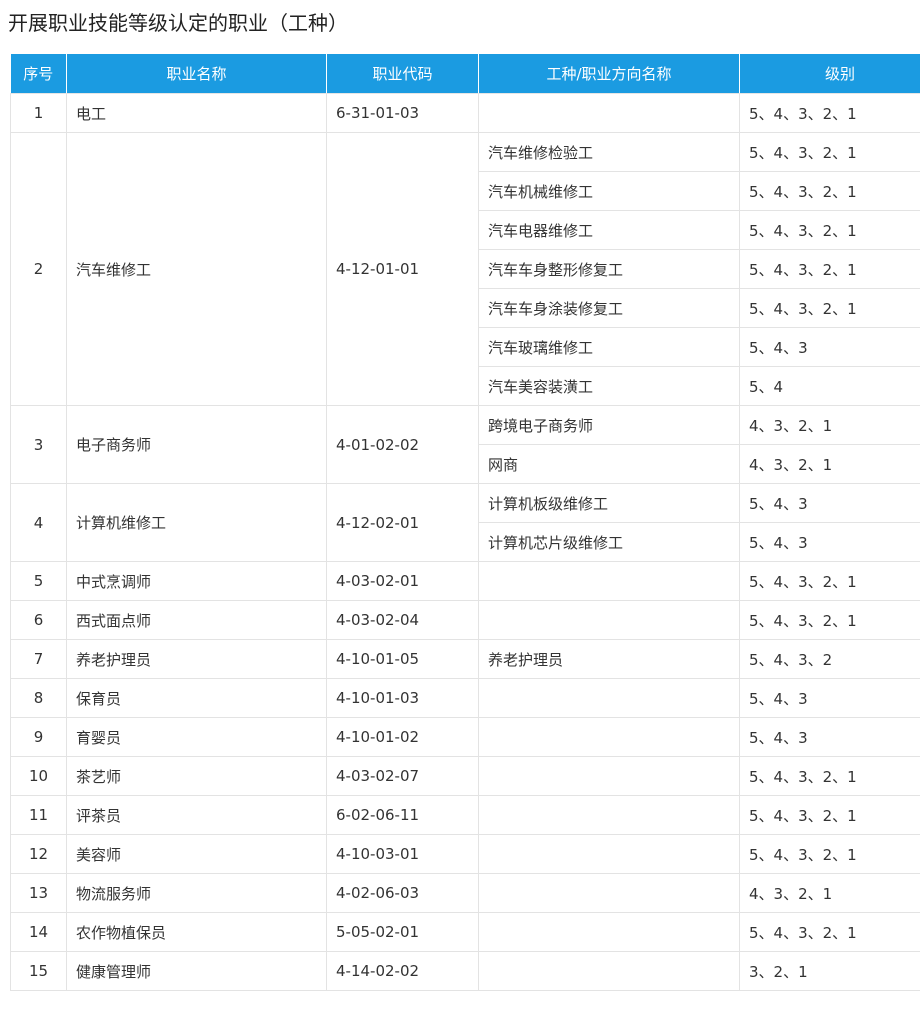  Describe the element at coordinates (196, 74) in the screenshot. I see `header-occupation-name: 职业名称` at that location.